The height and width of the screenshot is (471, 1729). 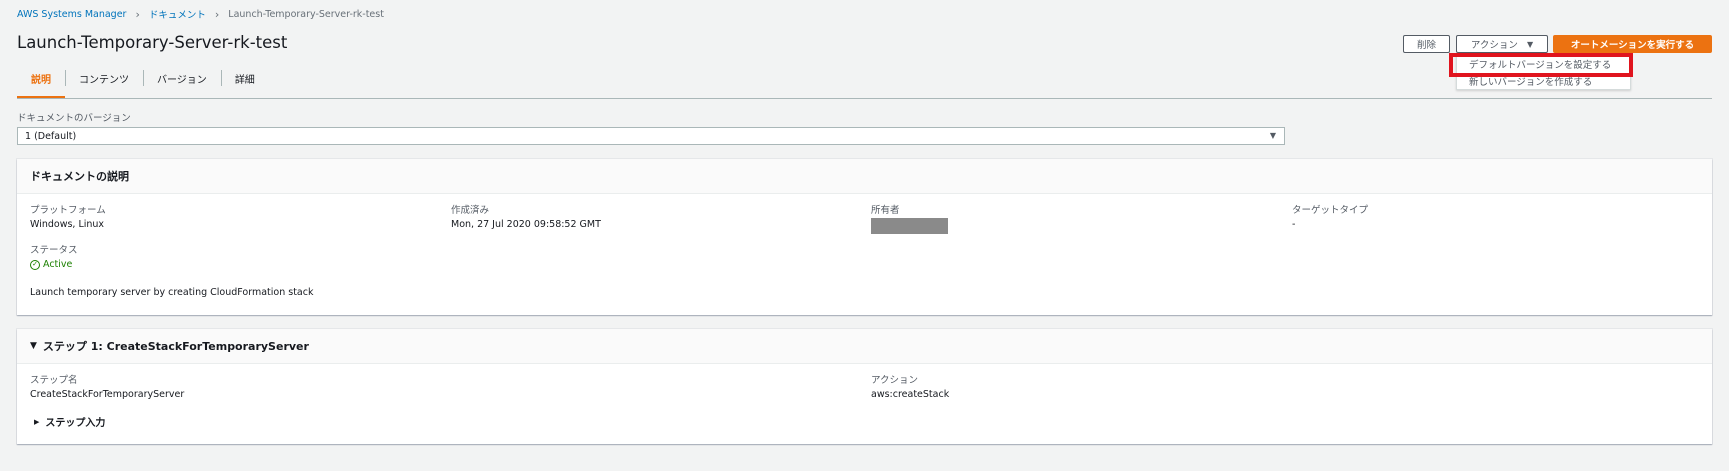 I want to click on run-automation-label: オートメーションを実行する, so click(x=1632, y=45).